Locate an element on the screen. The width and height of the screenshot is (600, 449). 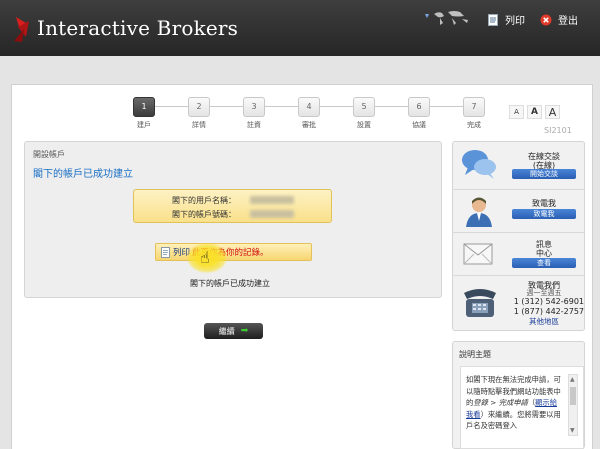
call-me-button: 致電我 is located at coordinates (544, 214).